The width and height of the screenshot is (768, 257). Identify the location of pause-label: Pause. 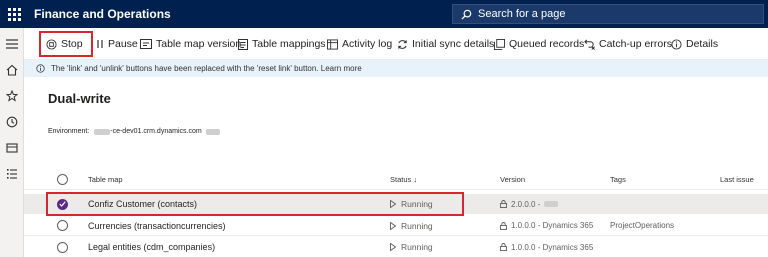
(123, 44).